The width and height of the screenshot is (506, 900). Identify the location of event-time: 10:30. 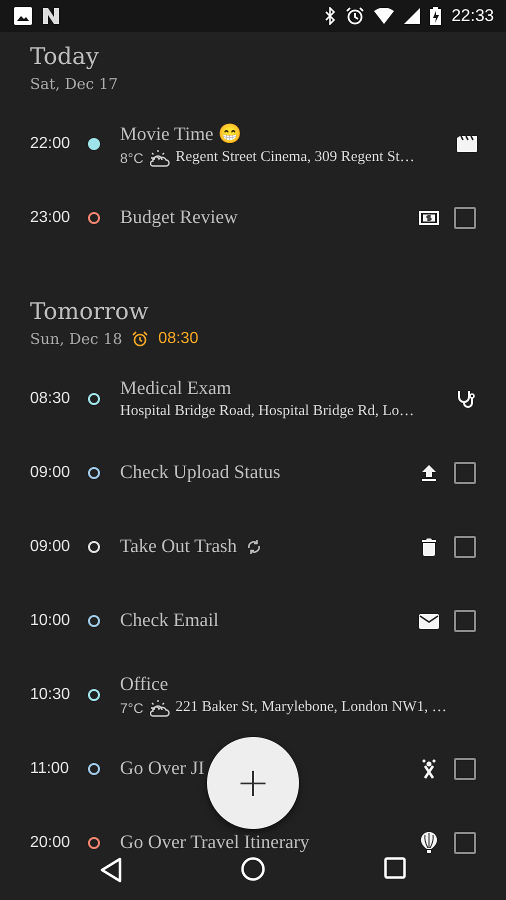
(51, 695).